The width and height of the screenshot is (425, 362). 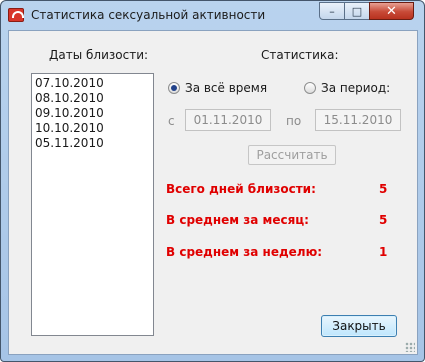 What do you see at coordinates (171, 121) in the screenshot?
I see `from-label: с` at bounding box center [171, 121].